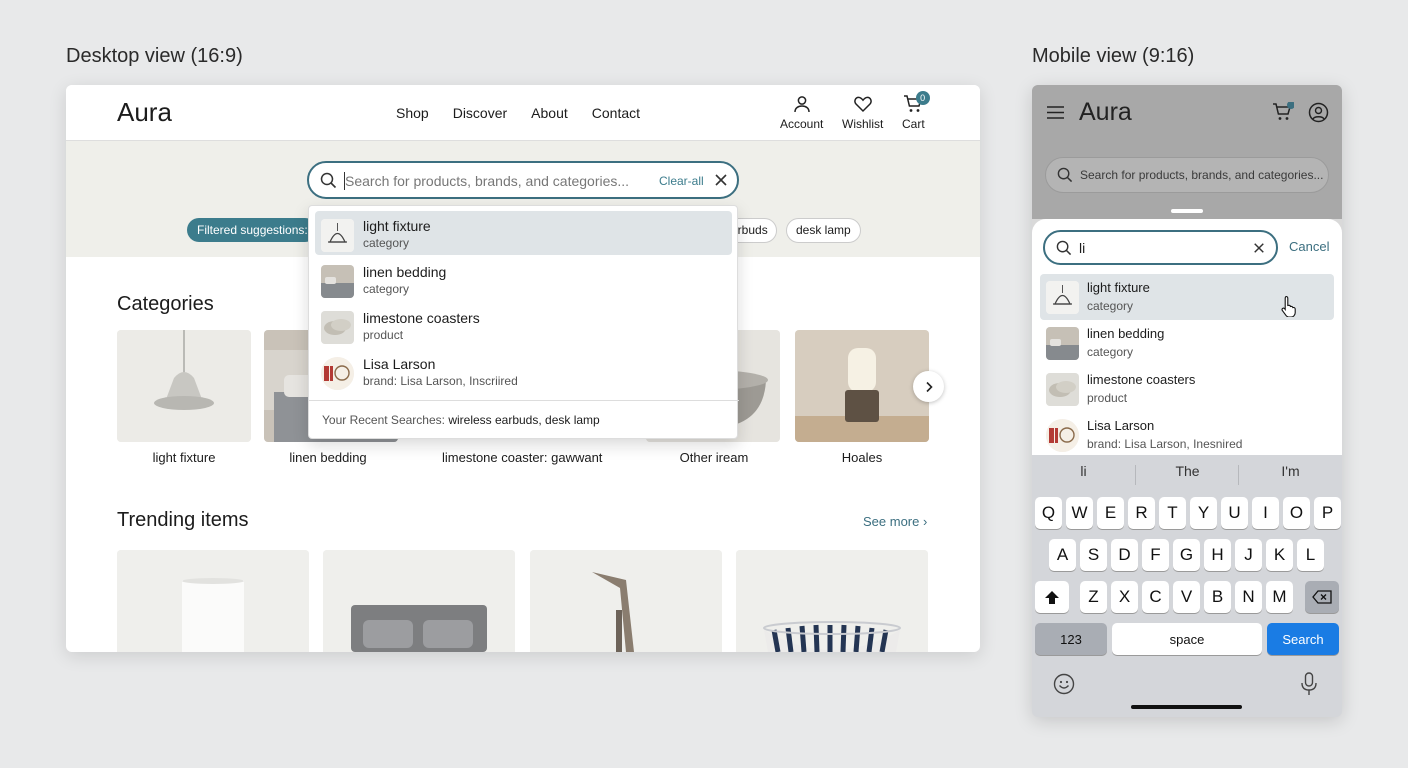 The width and height of the screenshot is (1408, 768). I want to click on backspace-icon, so click(1322, 597).